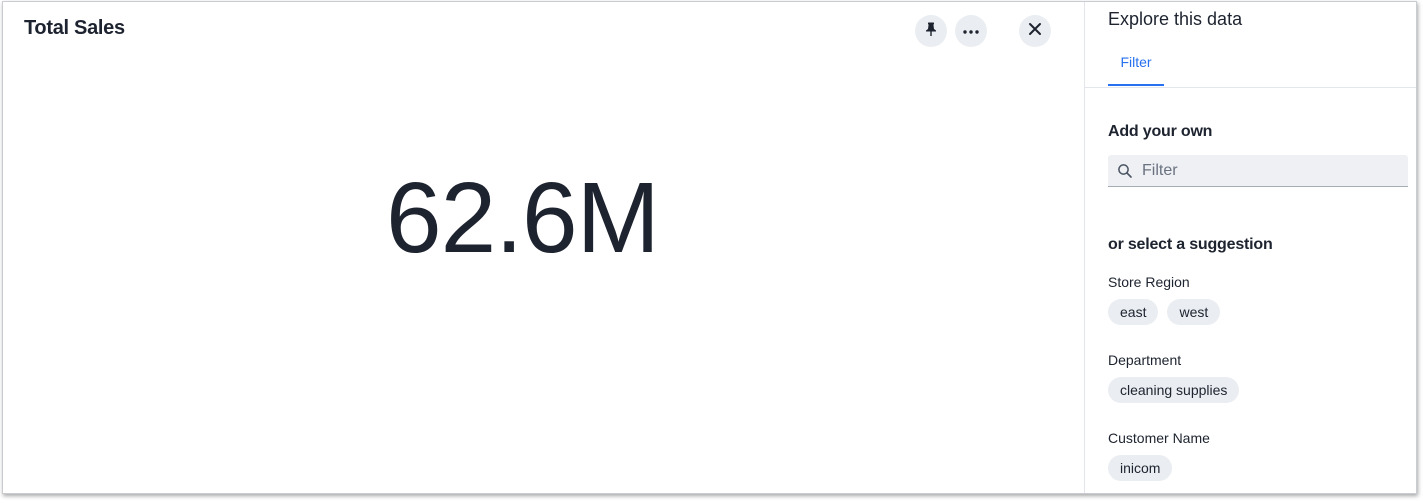 Image resolution: width=1423 pixels, height=503 pixels. Describe the element at coordinates (1120, 171) in the screenshot. I see `search-icon` at that location.